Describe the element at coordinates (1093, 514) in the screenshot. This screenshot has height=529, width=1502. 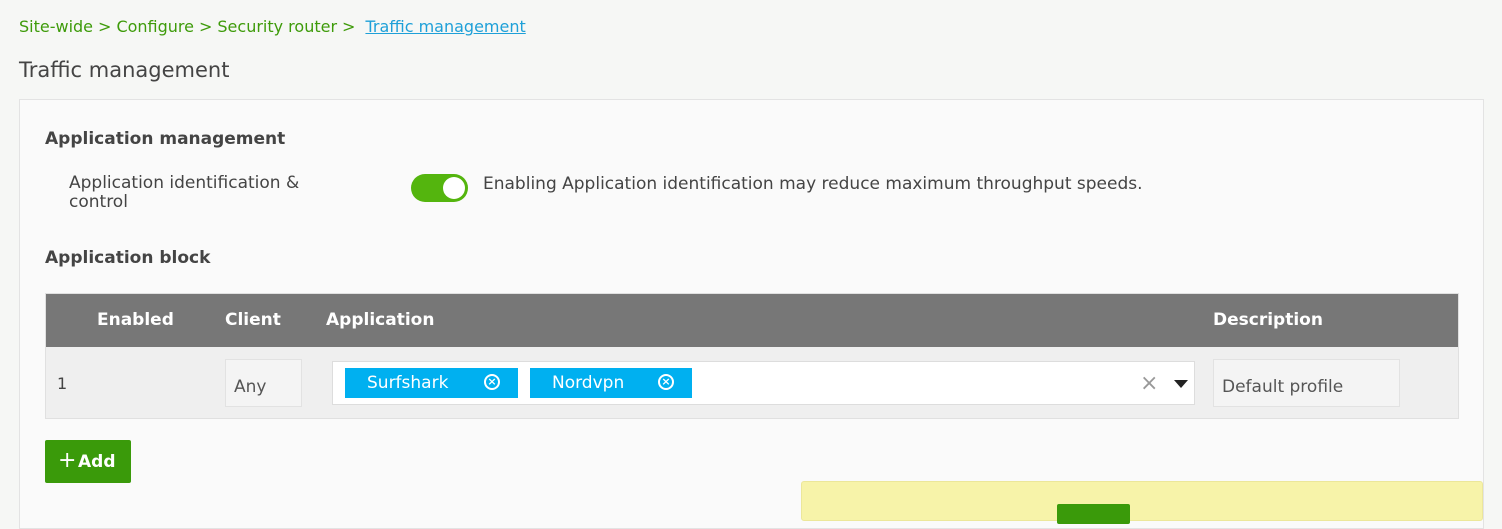
I see `save-button` at that location.